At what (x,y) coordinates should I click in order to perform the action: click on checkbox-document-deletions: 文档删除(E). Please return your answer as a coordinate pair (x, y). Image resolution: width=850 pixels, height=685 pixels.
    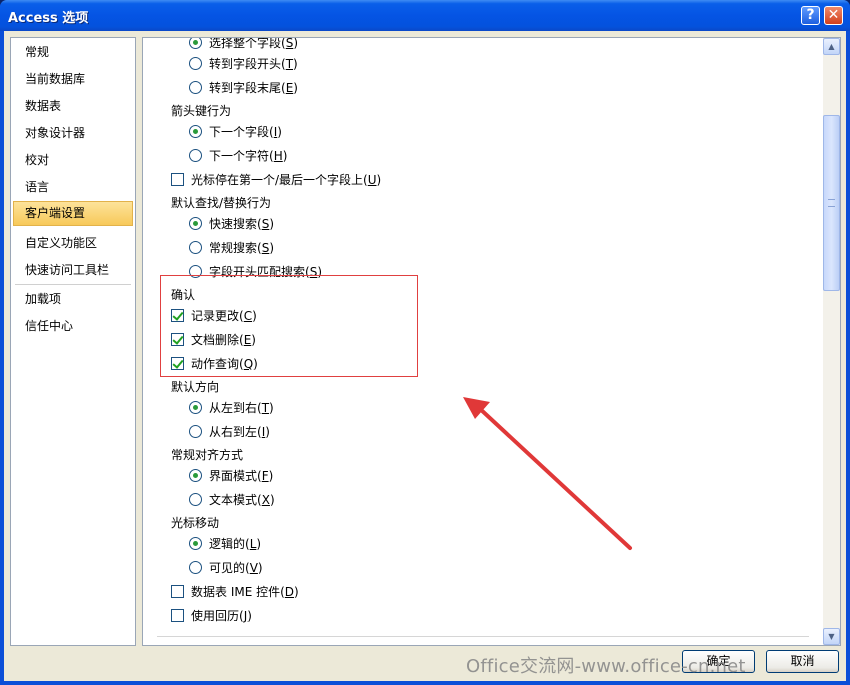
    Looking at the image, I should click on (213, 340).